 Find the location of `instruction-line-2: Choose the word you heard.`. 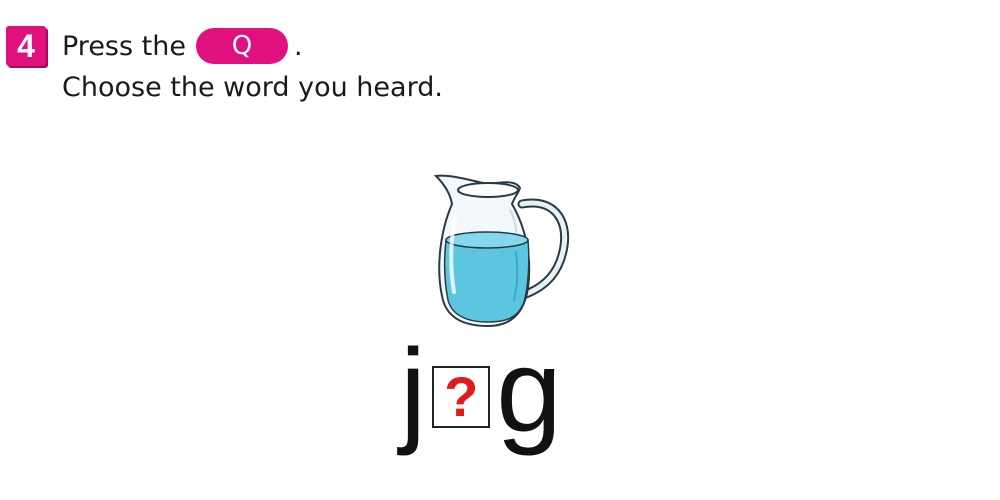

instruction-line-2: Choose the word you heard. is located at coordinates (252, 87).